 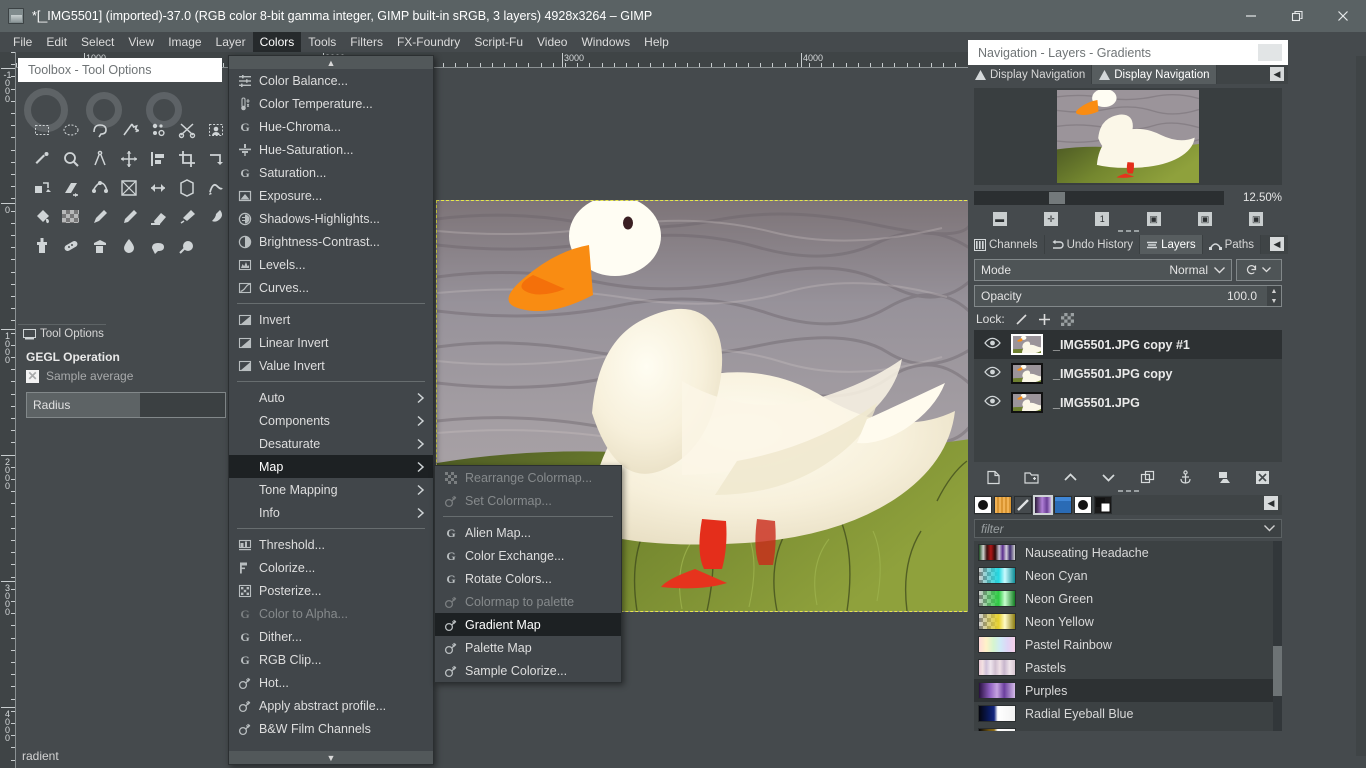 What do you see at coordinates (1128, 621) in the screenshot?
I see `gradient-item: Neon Yellow` at bounding box center [1128, 621].